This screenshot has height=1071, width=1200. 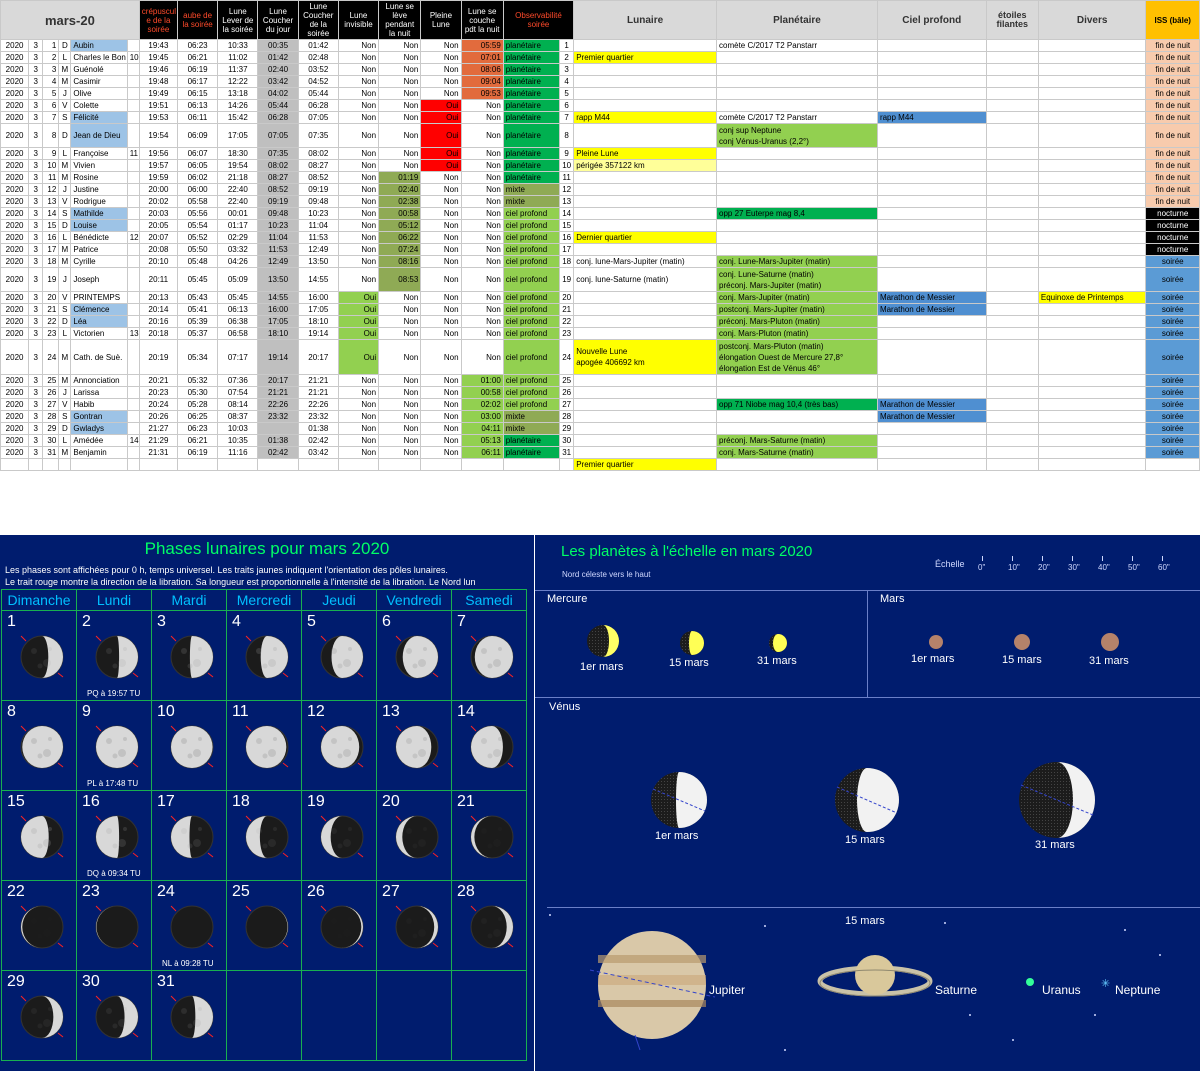 What do you see at coordinates (1172, 117) in the screenshot?
I see `cell-iss: fin de nuit` at bounding box center [1172, 117].